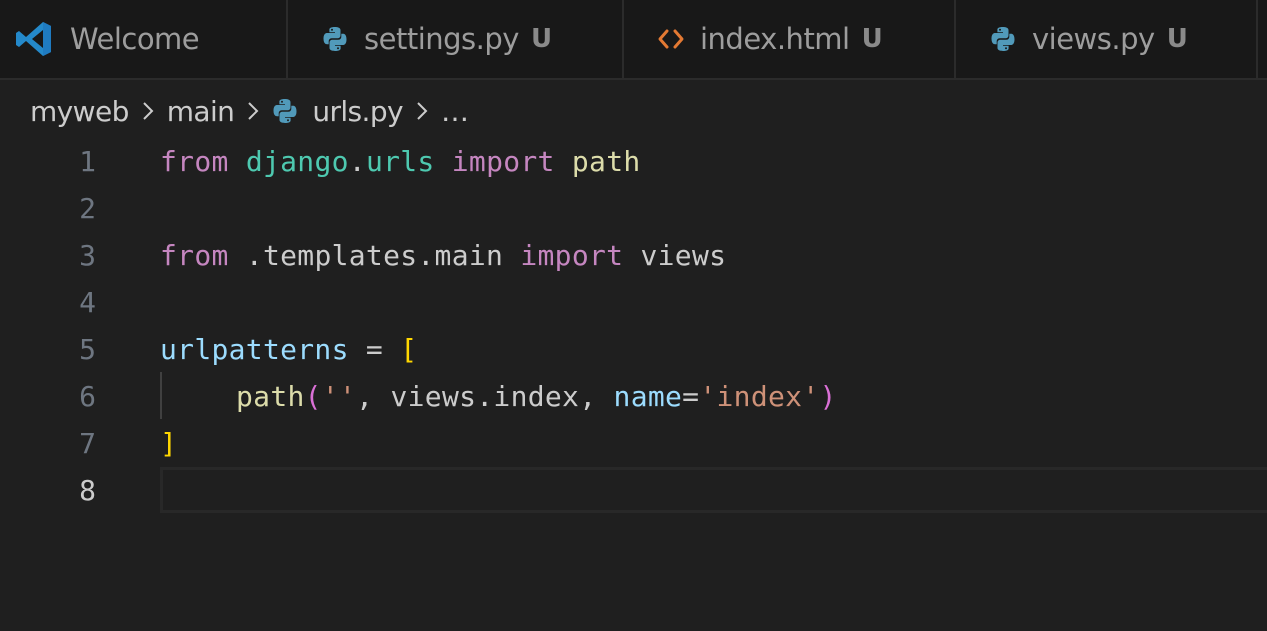  What do you see at coordinates (87, 349) in the screenshot?
I see `line-number: 5` at bounding box center [87, 349].